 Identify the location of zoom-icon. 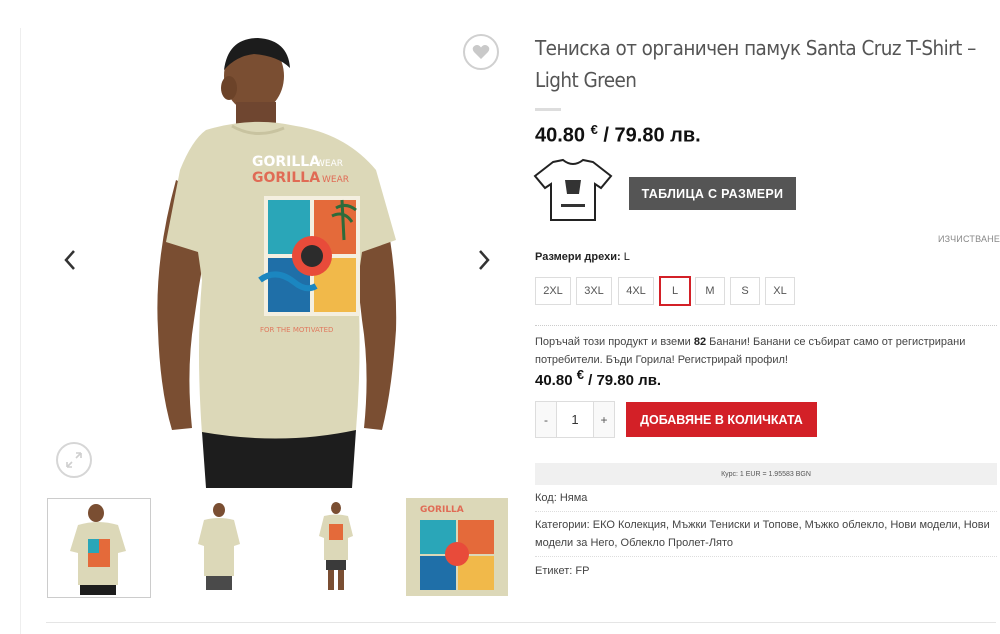
(74, 460).